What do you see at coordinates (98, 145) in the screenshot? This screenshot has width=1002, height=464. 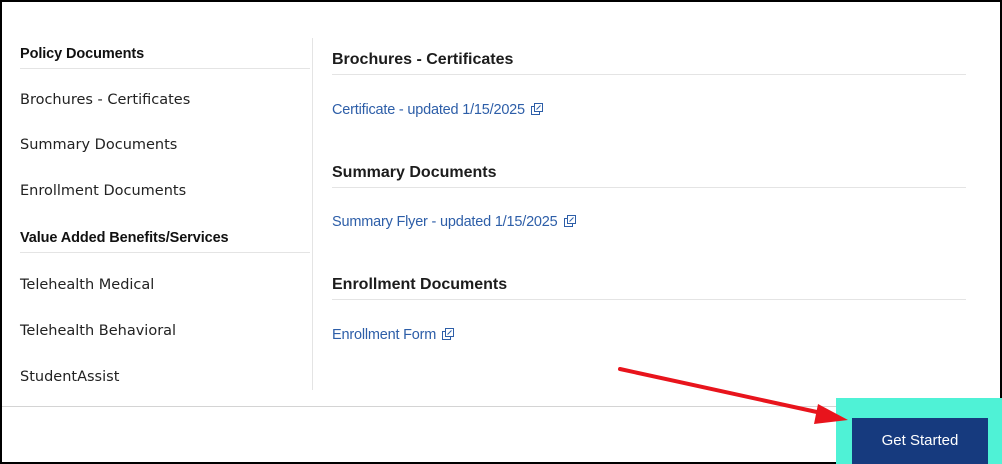 I see `sidebar-item-summary-documents: Summary Documents` at bounding box center [98, 145].